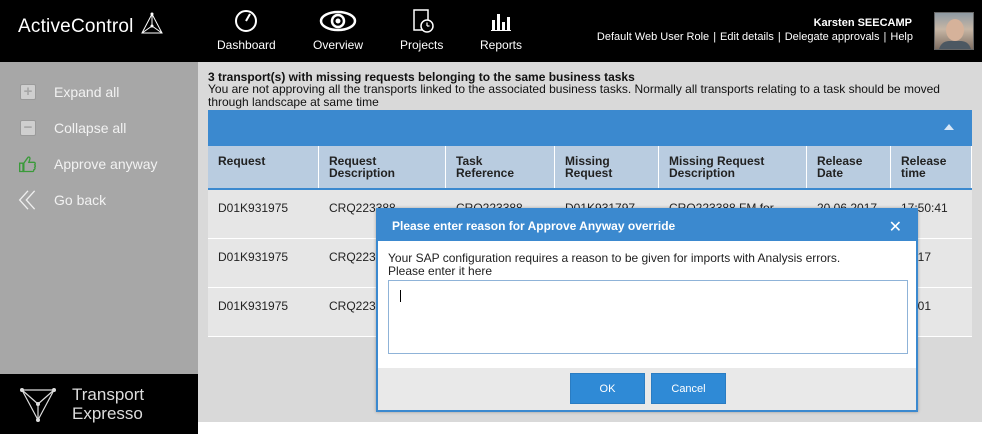 This screenshot has width=982, height=434. What do you see at coordinates (954, 31) in the screenshot?
I see `avatar` at bounding box center [954, 31].